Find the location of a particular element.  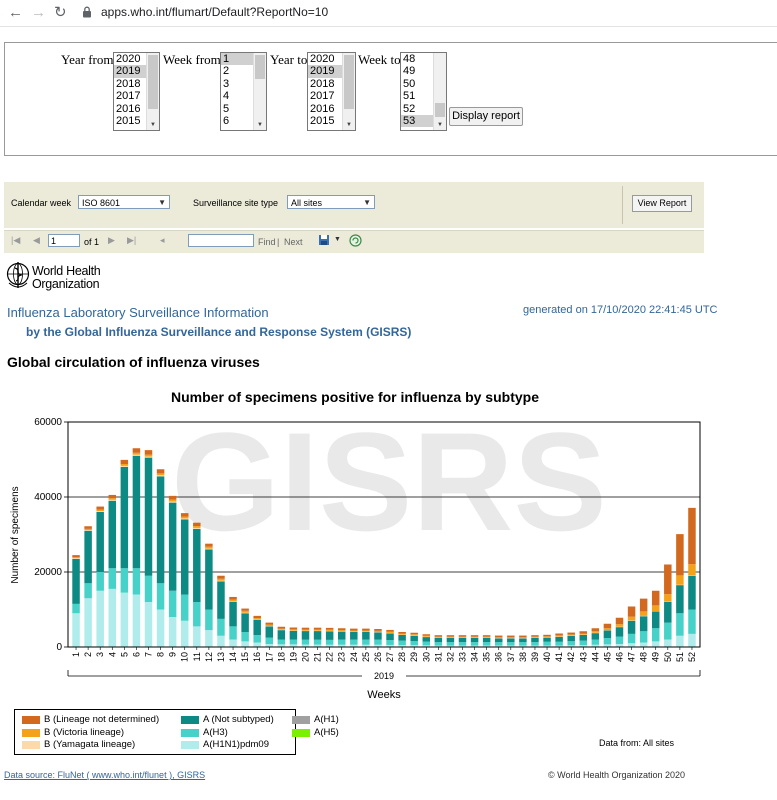

x-tick-label: 11 is located at coordinates (197, 656).